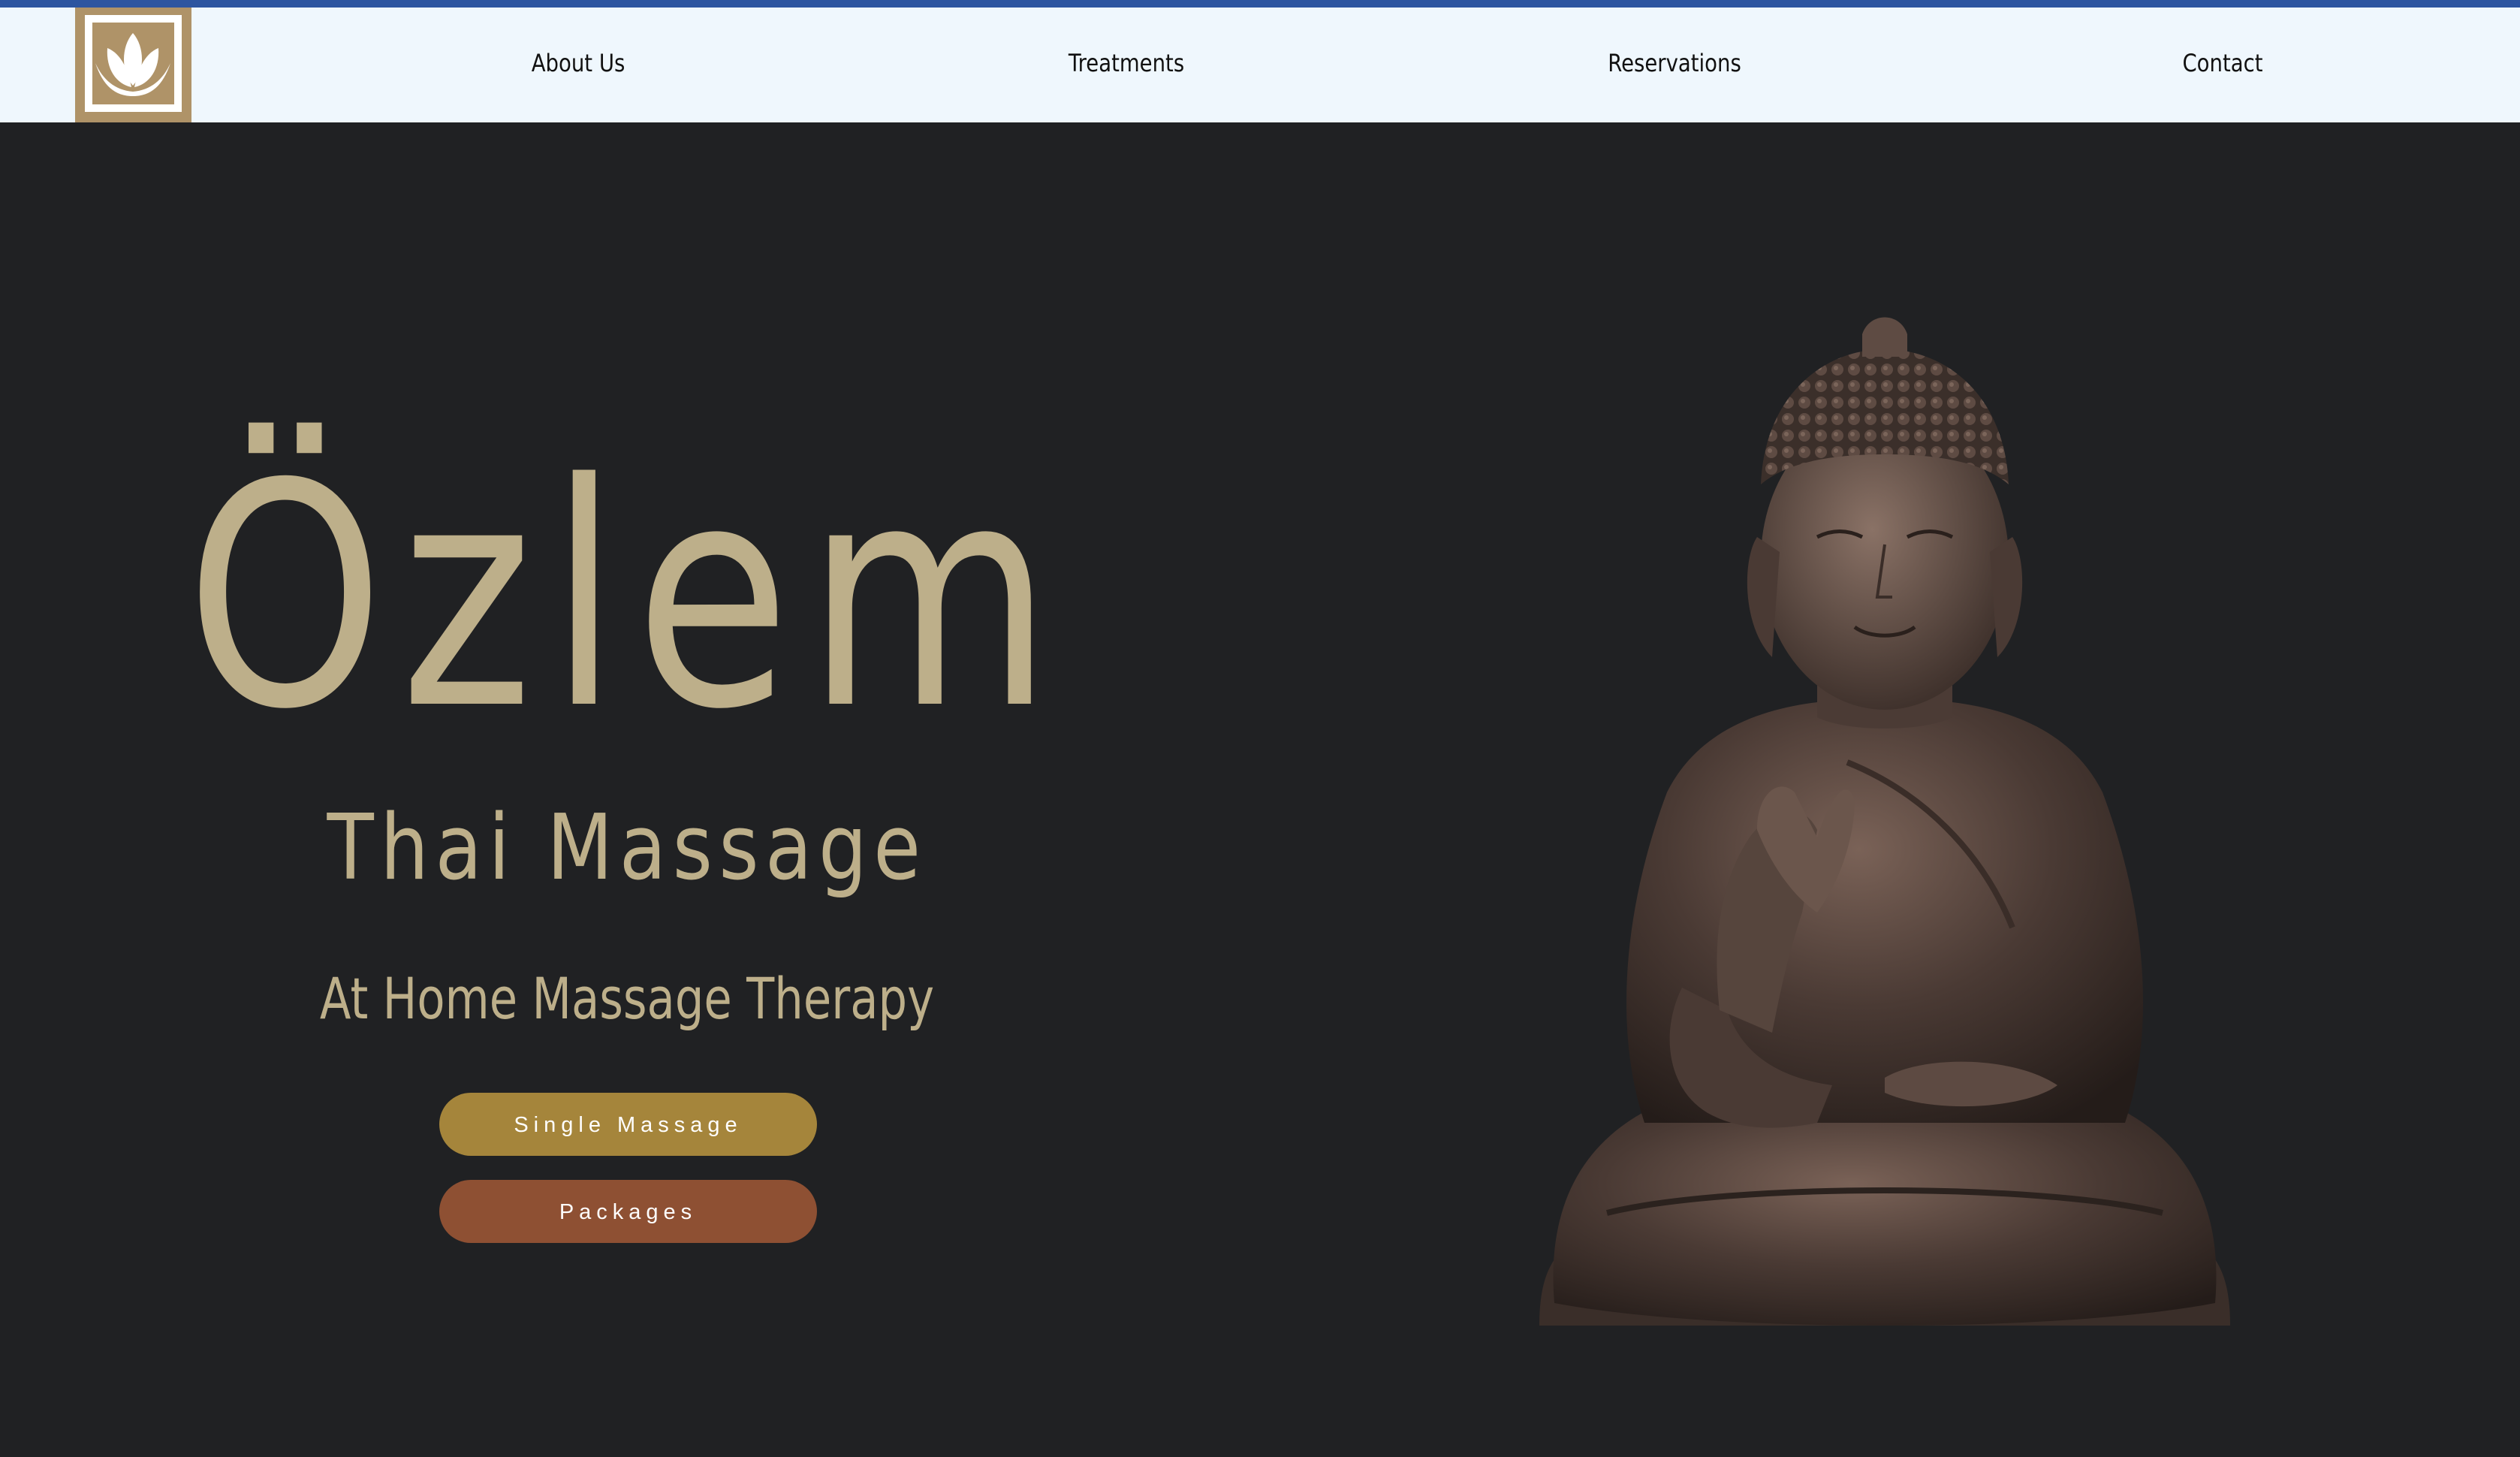  I want to click on hero-subtitle: Thai Massage, so click(627, 848).